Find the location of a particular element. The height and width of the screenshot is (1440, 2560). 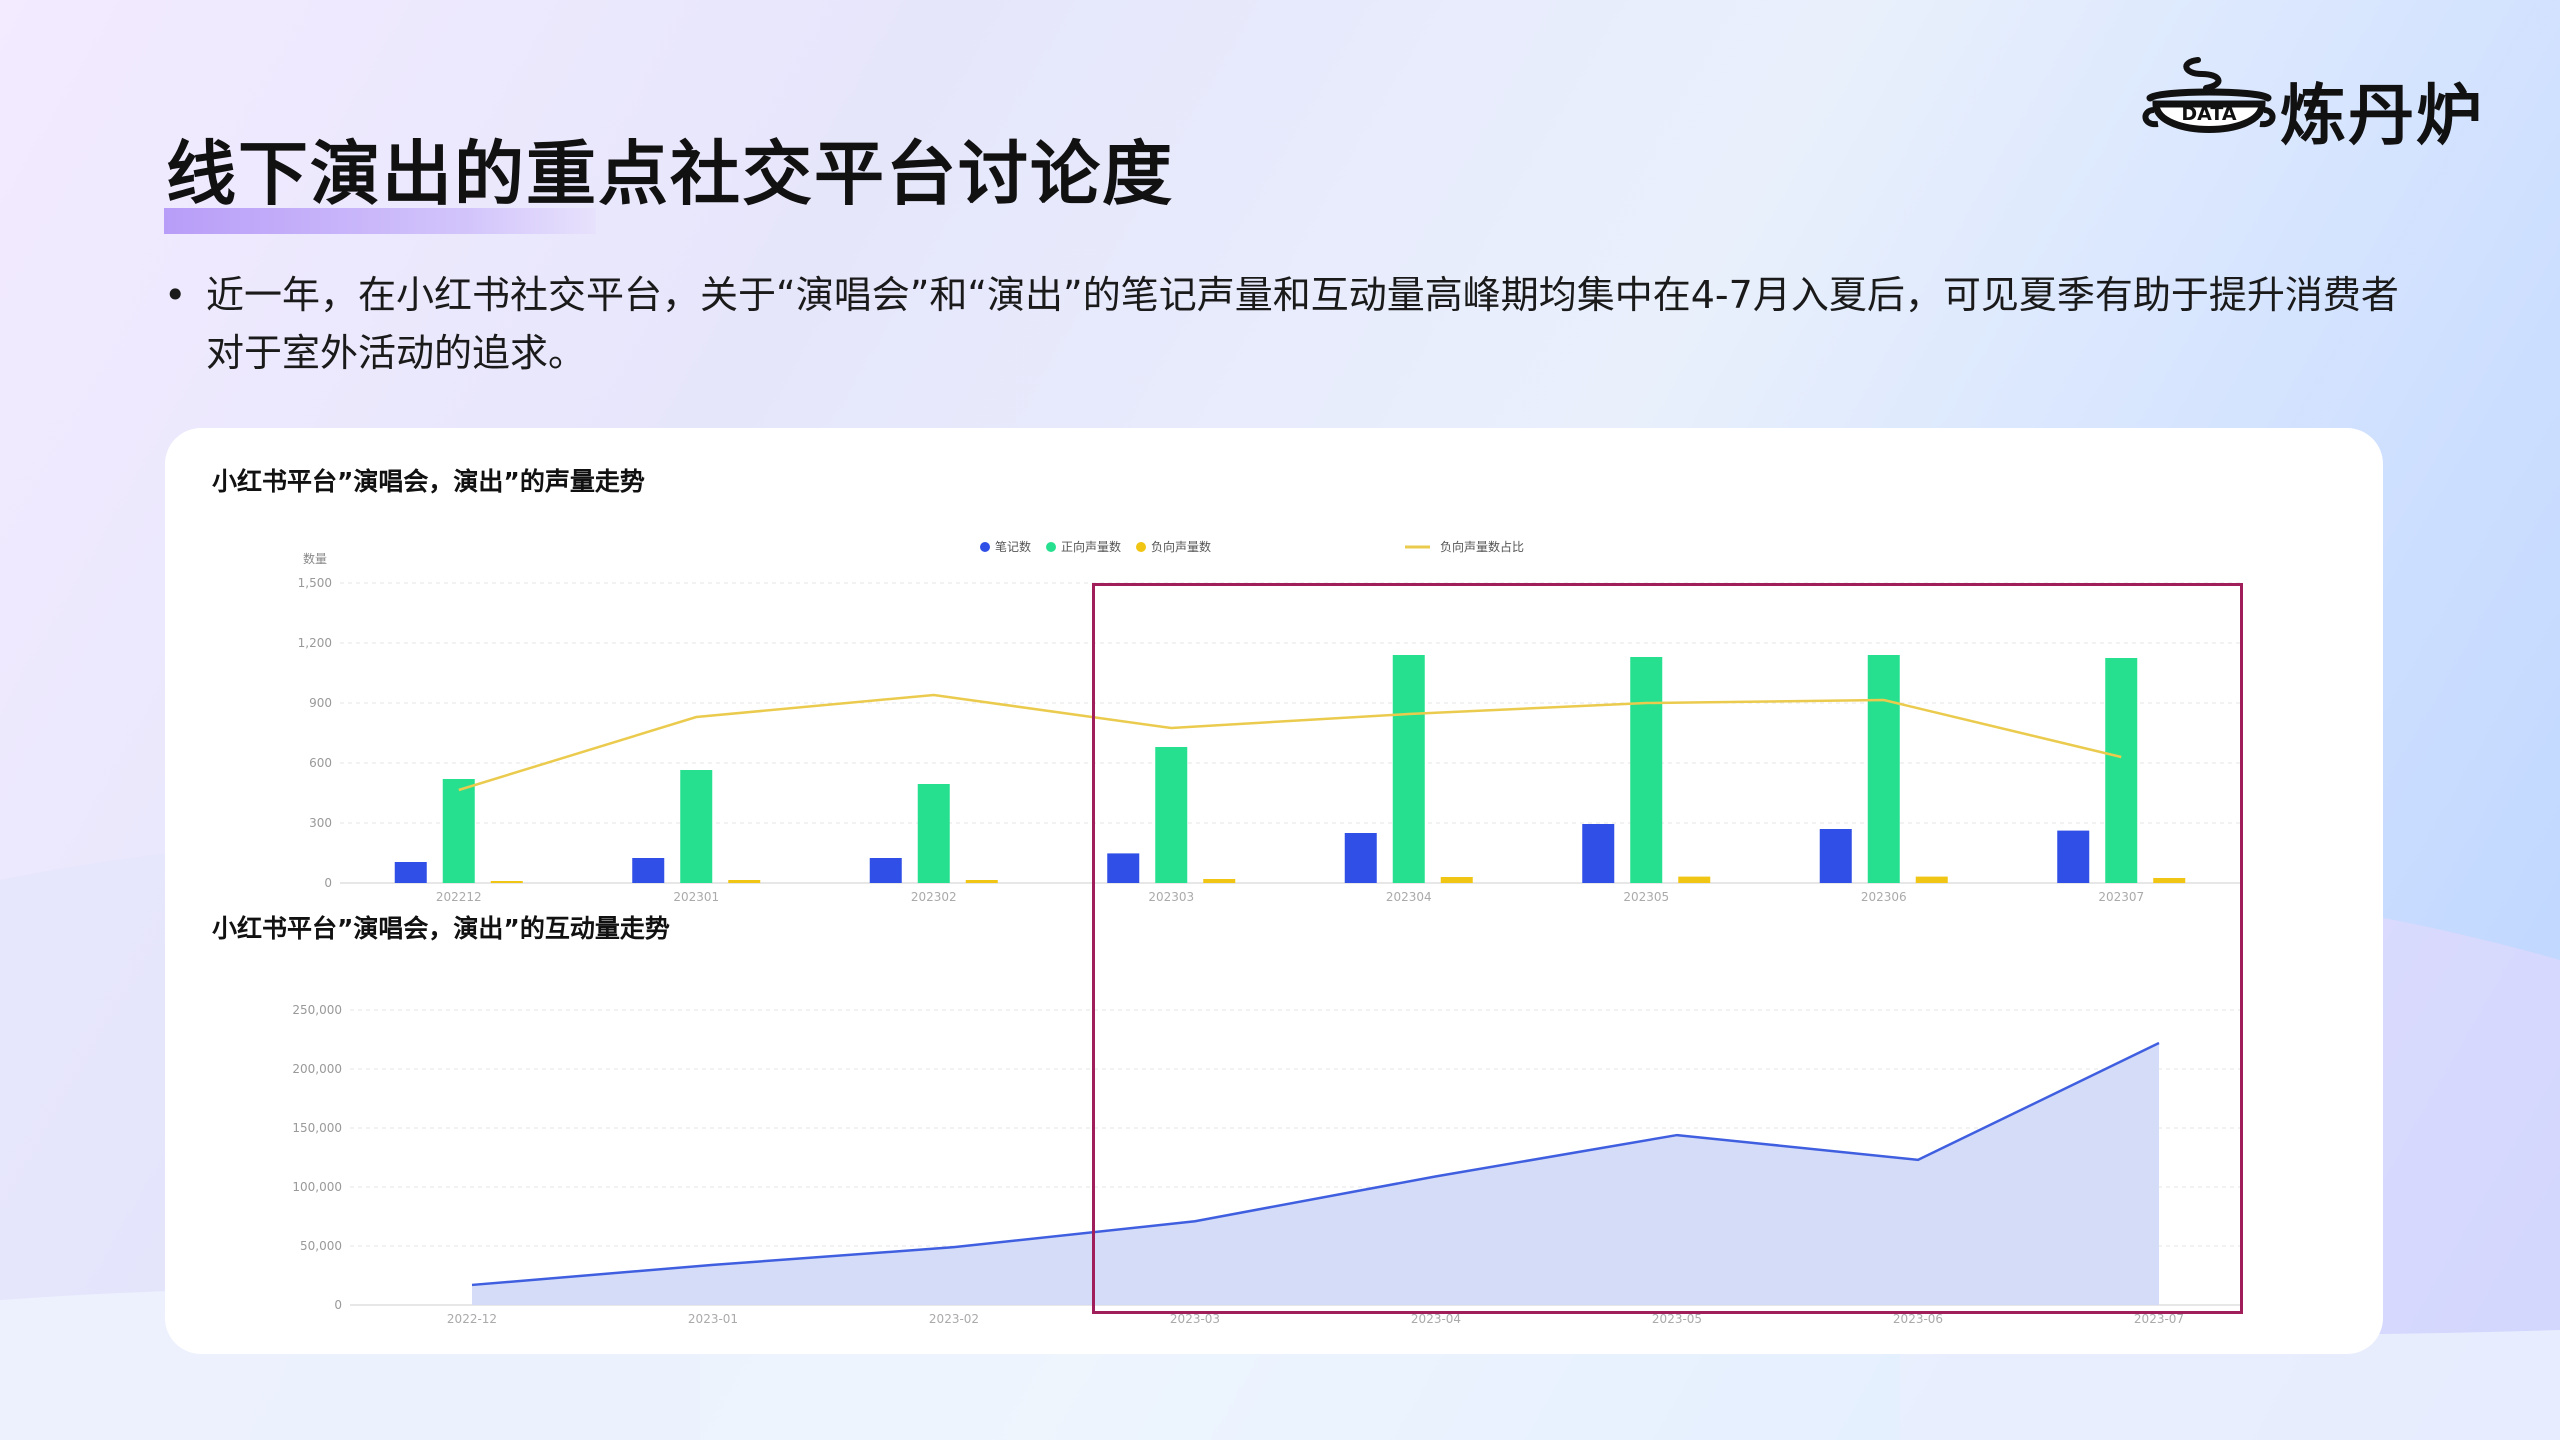

cauldron-icon: DATA is located at coordinates (2209, 95).